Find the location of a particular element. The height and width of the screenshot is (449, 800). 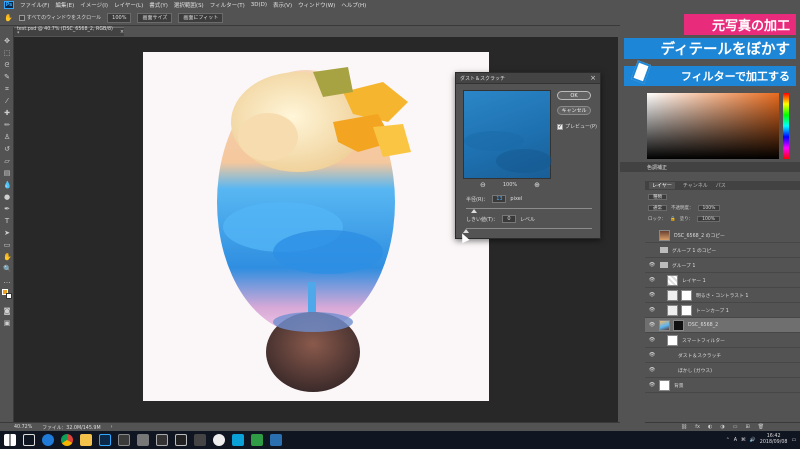

screen-mode-icon: ▣ is located at coordinates (7, 323).